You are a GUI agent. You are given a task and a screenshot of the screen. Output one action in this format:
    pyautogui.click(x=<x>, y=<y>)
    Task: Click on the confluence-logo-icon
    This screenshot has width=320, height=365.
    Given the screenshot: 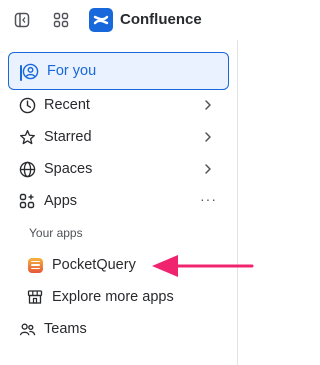 What is the action you would take?
    pyautogui.click(x=101, y=20)
    